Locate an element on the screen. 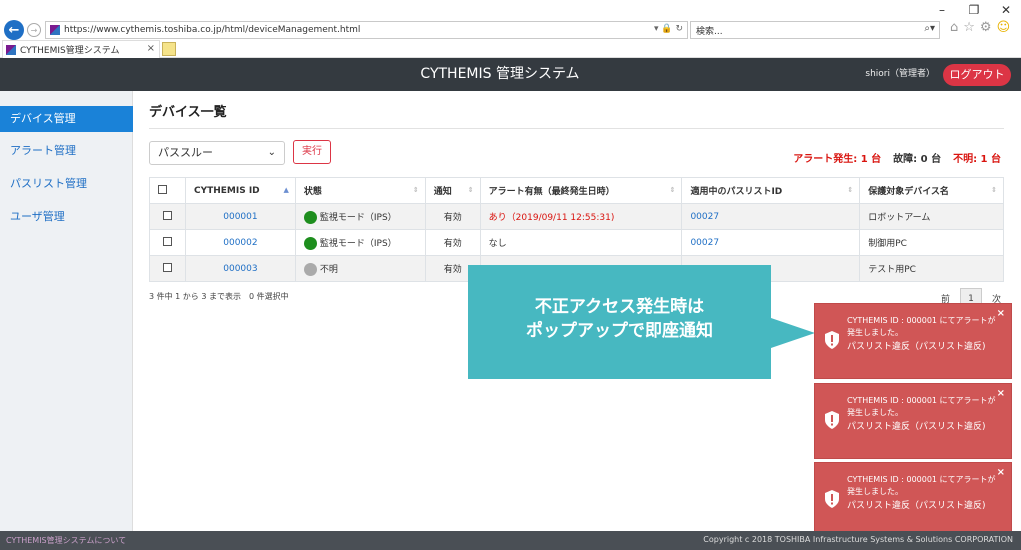  annotation-callout: 不正アクセス発生時は ポップアップで即座通知 is located at coordinates (619, 322).